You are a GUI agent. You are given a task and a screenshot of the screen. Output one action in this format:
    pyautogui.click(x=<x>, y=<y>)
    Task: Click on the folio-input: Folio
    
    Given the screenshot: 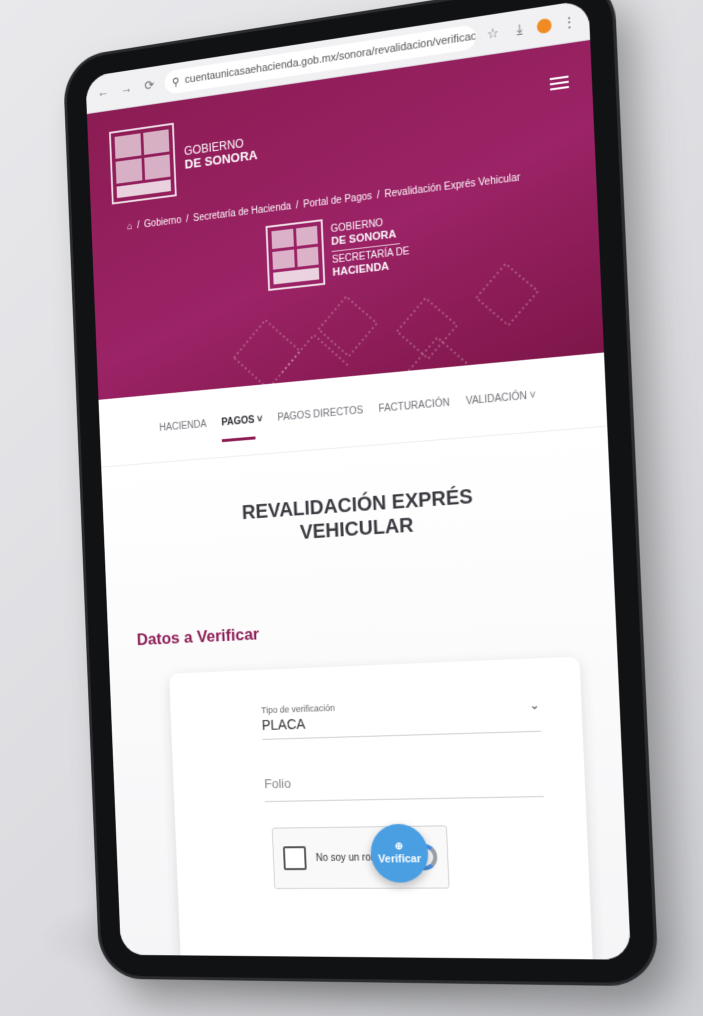 What is the action you would take?
    pyautogui.click(x=404, y=786)
    